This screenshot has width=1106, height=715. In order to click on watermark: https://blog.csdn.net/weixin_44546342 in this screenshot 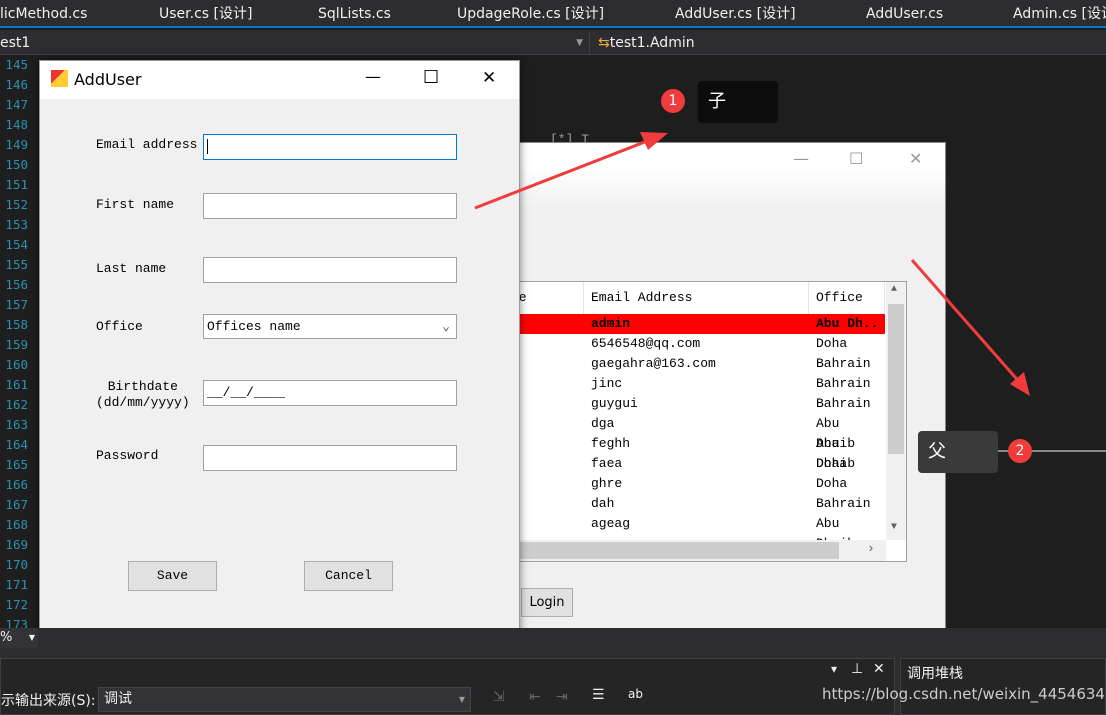, I will do `click(964, 694)`.